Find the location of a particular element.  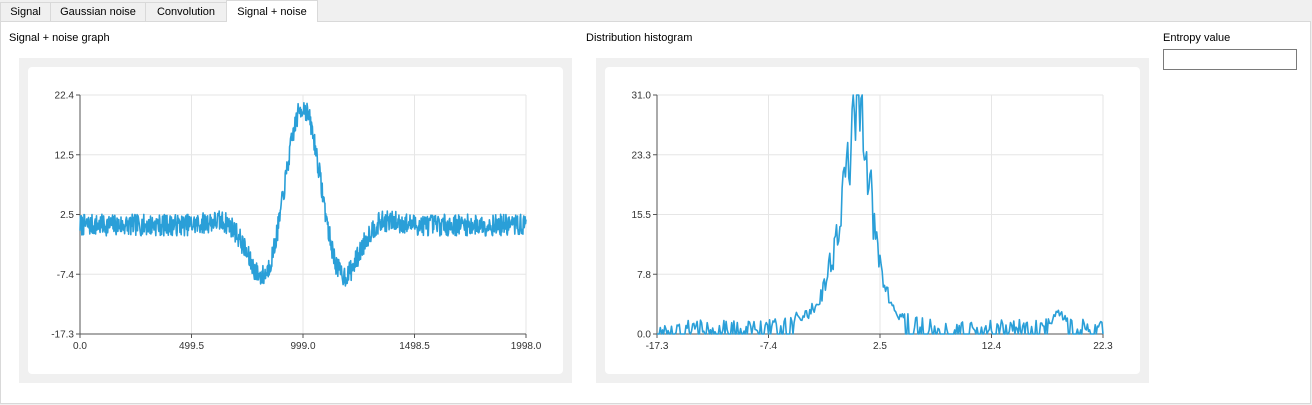

x-tick-label: 2.5 is located at coordinates (880, 346).